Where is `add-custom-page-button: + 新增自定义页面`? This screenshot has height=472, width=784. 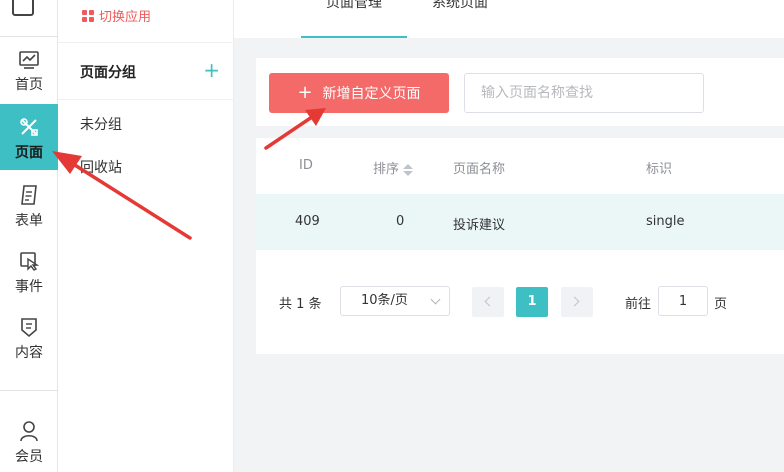 add-custom-page-button: + 新增自定义页面 is located at coordinates (359, 93).